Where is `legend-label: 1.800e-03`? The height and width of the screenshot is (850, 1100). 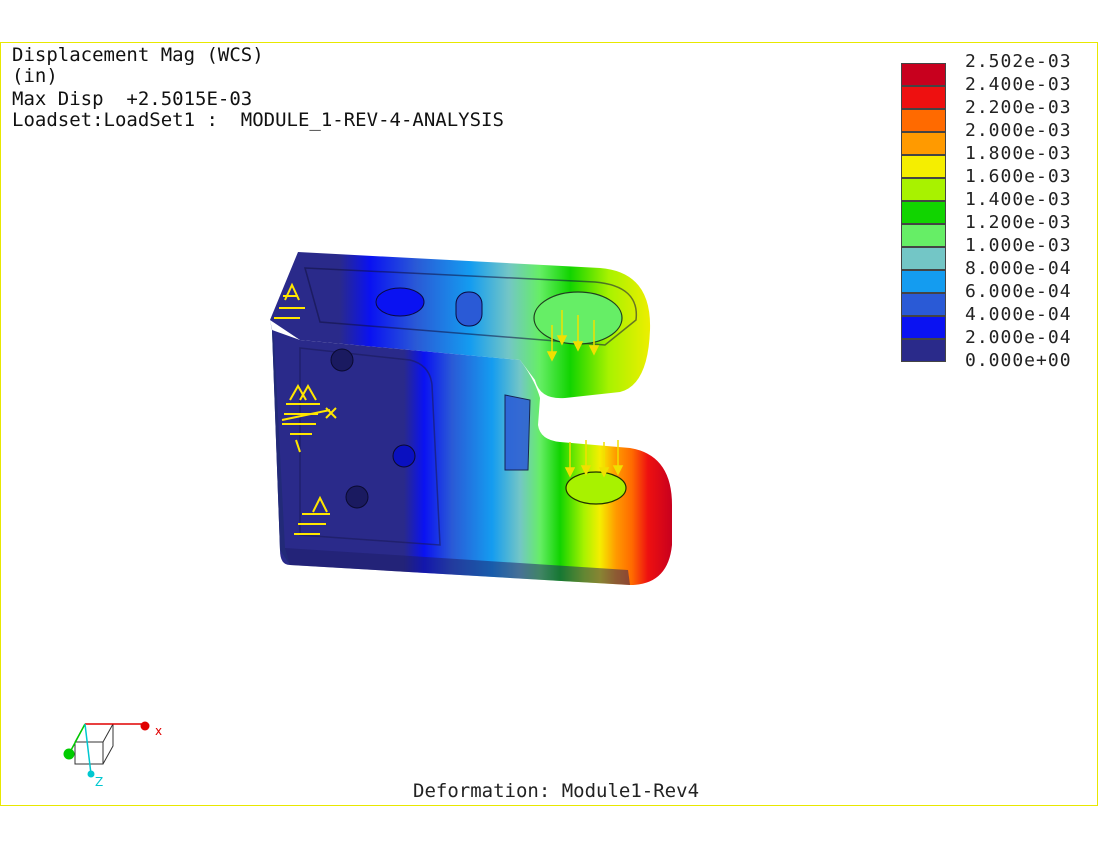 legend-label: 1.800e-03 is located at coordinates (1018, 153).